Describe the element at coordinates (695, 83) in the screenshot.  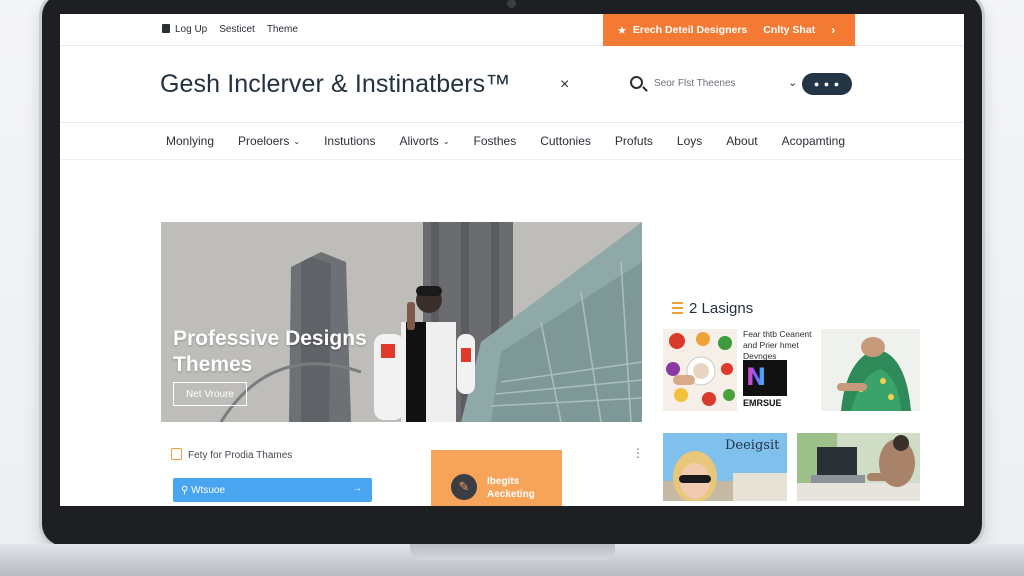
I see `search-input: Seor Flst Theenes` at that location.